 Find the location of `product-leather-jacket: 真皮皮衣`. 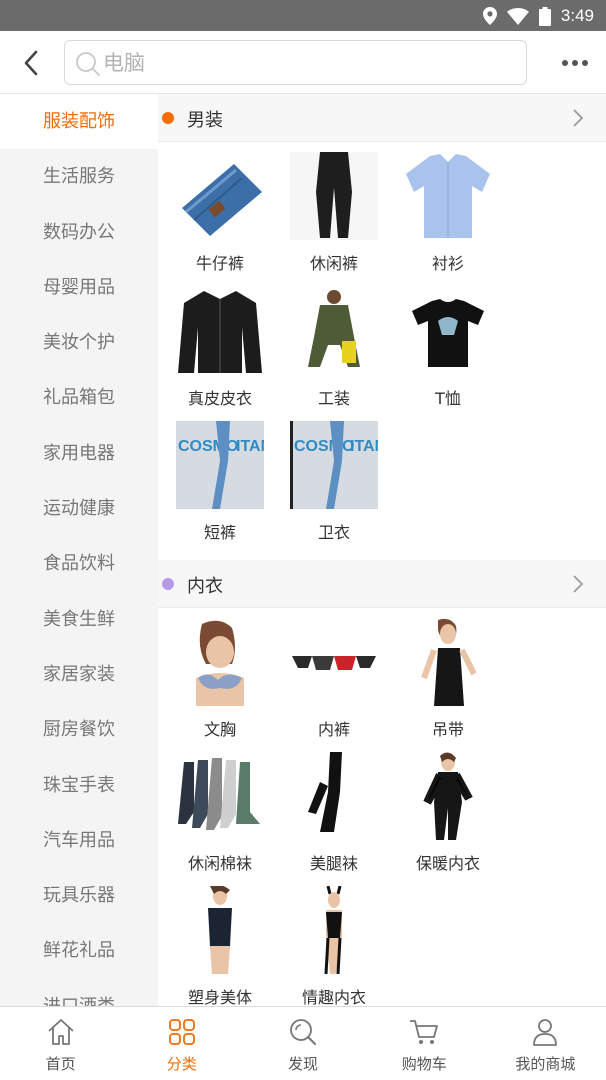

product-leather-jacket: 真皮皮衣 is located at coordinates (220, 352).